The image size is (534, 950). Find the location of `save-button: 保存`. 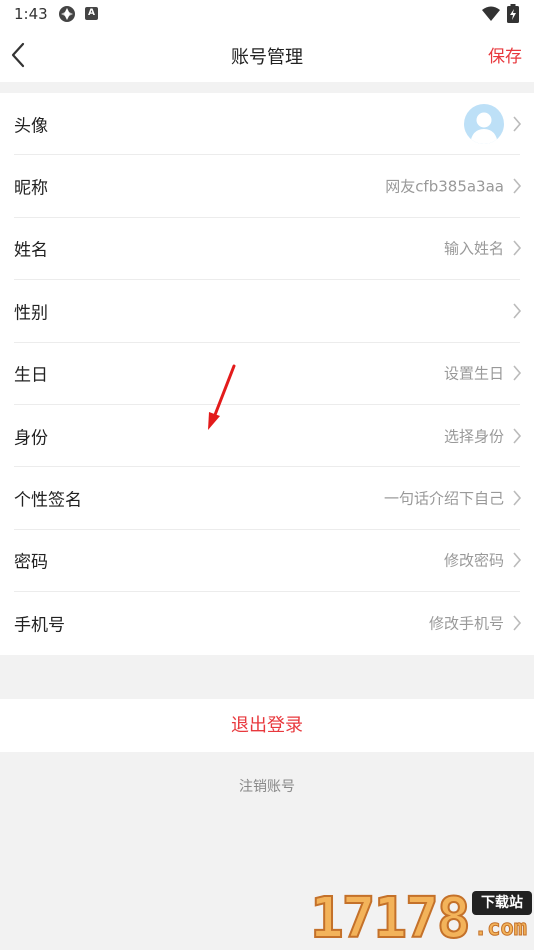

save-button: 保存 is located at coordinates (505, 54).